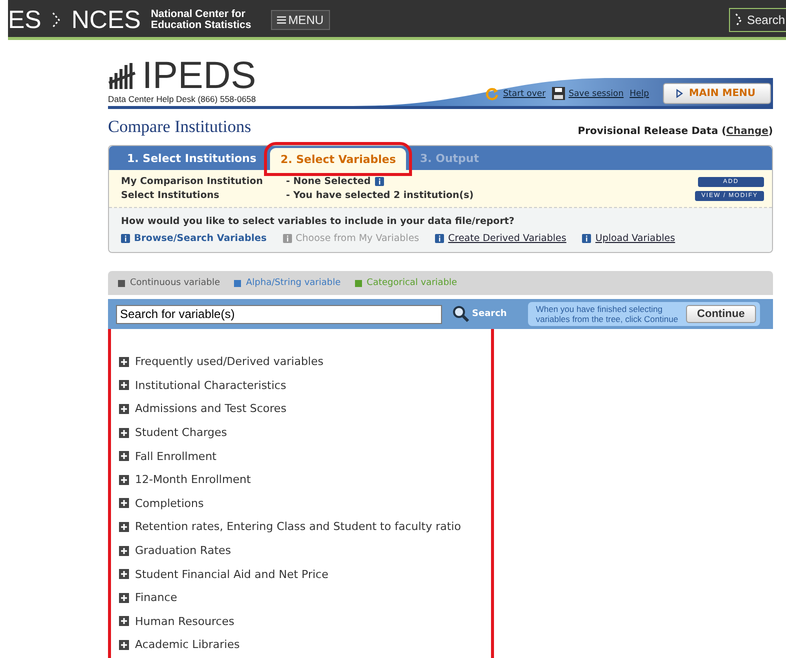  Describe the element at coordinates (123, 76) in the screenshot. I see `logo-icon` at that location.